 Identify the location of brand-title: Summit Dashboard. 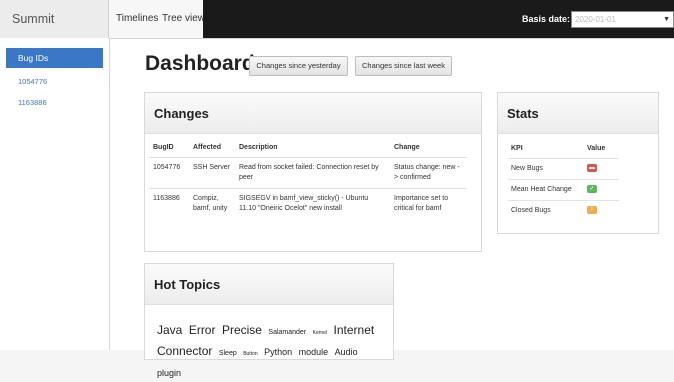
(54, 32).